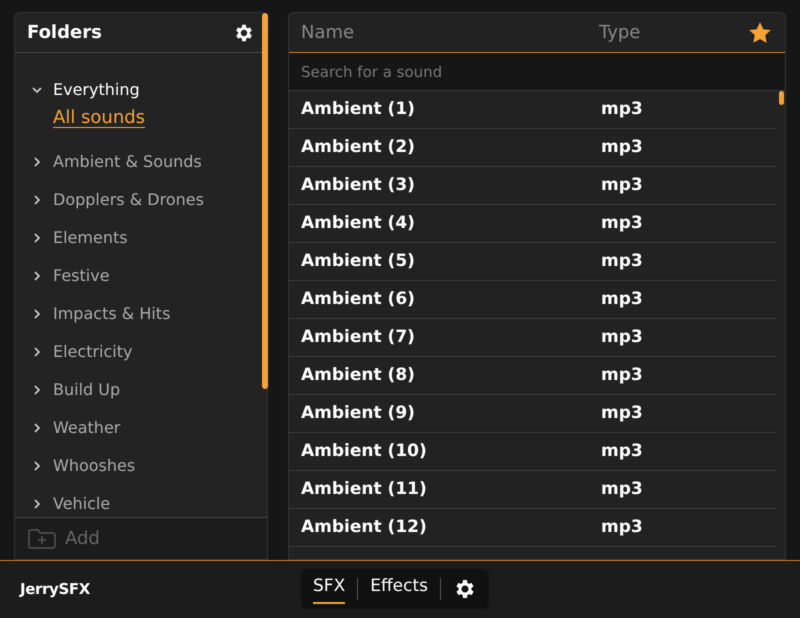 The width and height of the screenshot is (800, 618). What do you see at coordinates (364, 451) in the screenshot?
I see `table-cell-text: Ambient (10)` at bounding box center [364, 451].